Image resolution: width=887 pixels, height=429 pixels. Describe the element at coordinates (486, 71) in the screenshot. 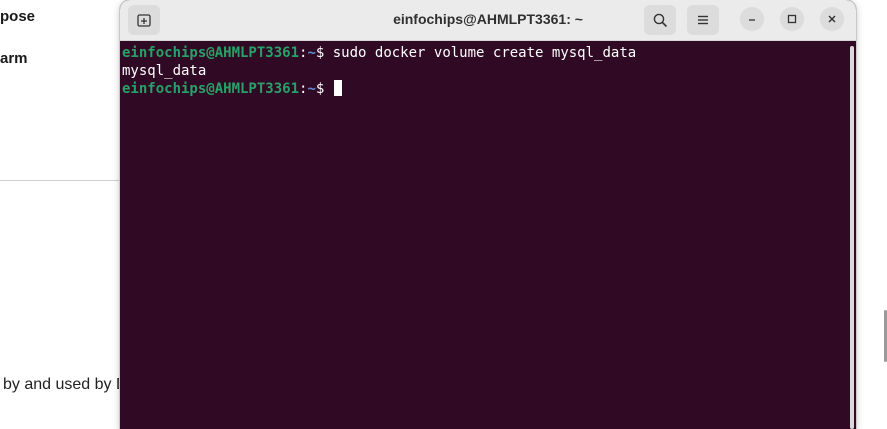

I see `terminal-line: mysql_data` at that location.